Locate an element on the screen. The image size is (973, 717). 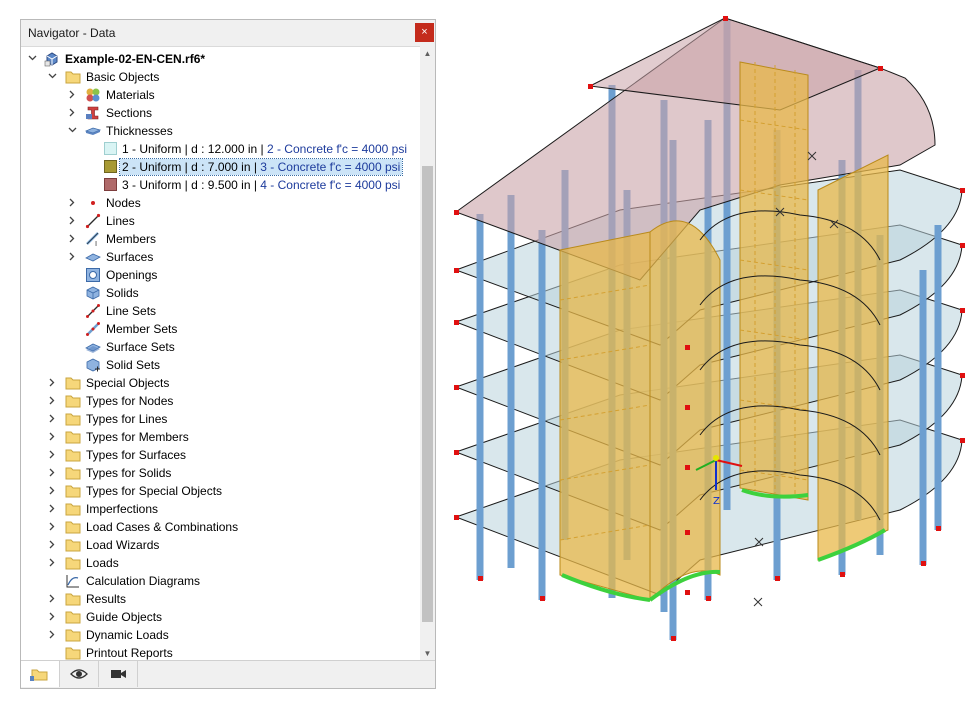
solid-set-icon is located at coordinates (93, 365).